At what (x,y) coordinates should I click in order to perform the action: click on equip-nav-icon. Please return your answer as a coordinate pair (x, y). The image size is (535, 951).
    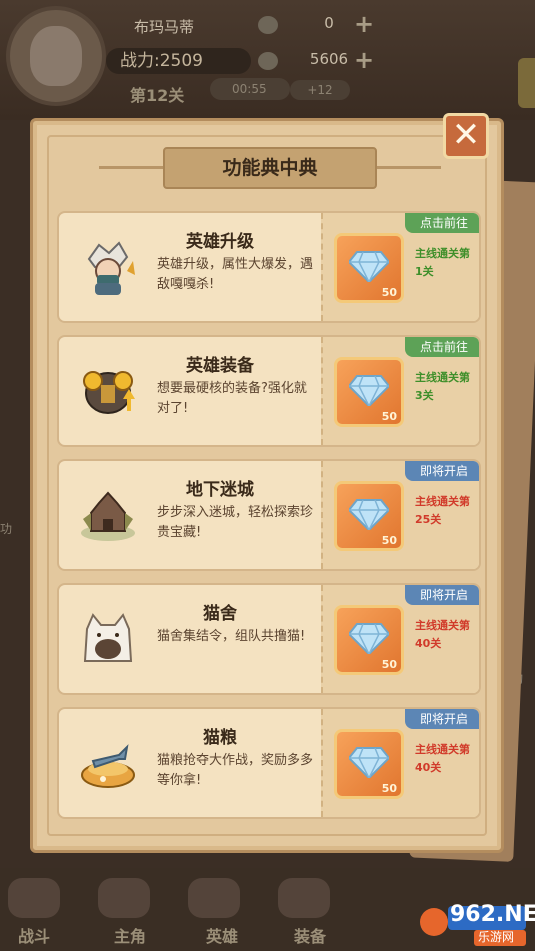
    Looking at the image, I should click on (304, 898).